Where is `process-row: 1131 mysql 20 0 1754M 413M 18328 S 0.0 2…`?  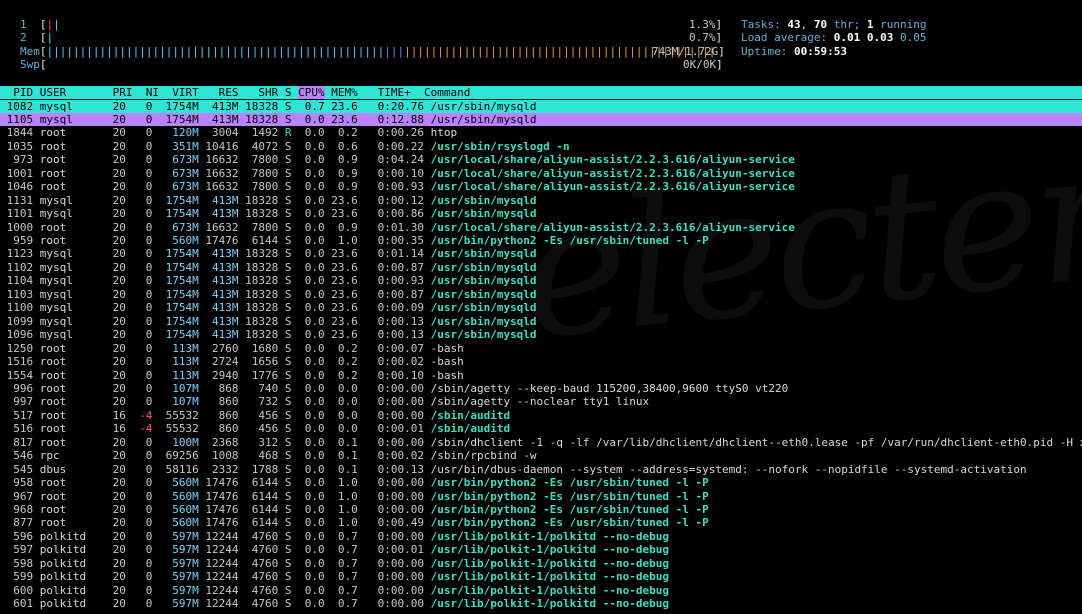 process-row: 1131 mysql 20 0 1754M 413M 18328 S 0.0 2… is located at coordinates (541, 200).